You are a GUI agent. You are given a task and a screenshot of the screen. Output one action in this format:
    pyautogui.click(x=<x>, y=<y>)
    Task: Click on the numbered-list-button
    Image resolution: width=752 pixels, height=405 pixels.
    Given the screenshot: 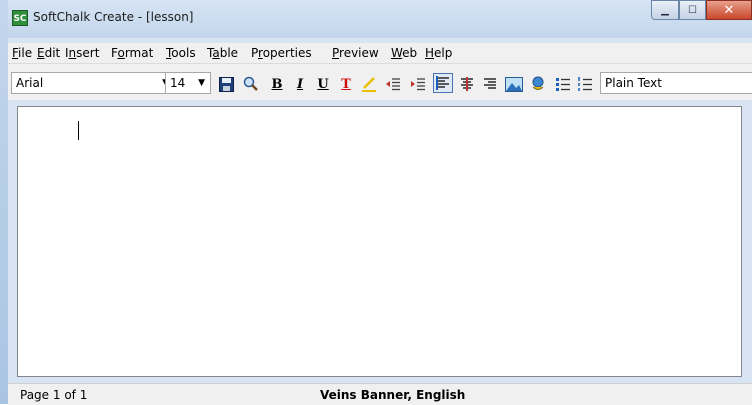 What is the action you would take?
    pyautogui.click(x=585, y=84)
    